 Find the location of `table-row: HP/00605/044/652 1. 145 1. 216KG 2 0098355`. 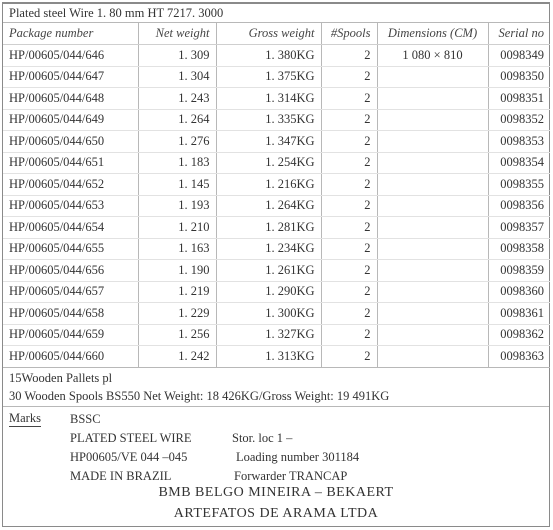

table-row: HP/00605/044/652 1. 145 1. 216KG 2 0098355 is located at coordinates (276, 184).